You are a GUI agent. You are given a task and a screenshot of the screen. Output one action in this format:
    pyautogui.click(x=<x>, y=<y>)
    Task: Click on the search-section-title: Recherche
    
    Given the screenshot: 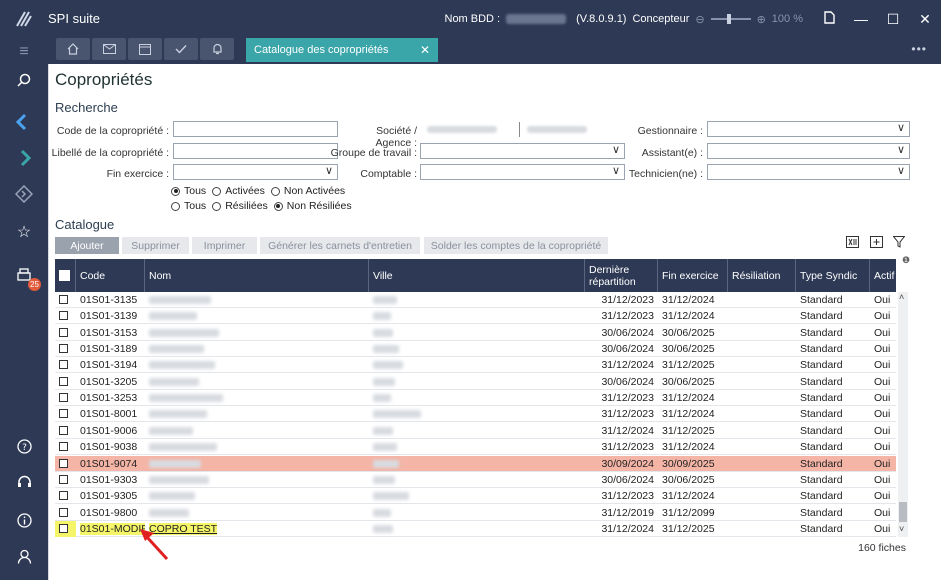 What is the action you would take?
    pyautogui.click(x=86, y=107)
    